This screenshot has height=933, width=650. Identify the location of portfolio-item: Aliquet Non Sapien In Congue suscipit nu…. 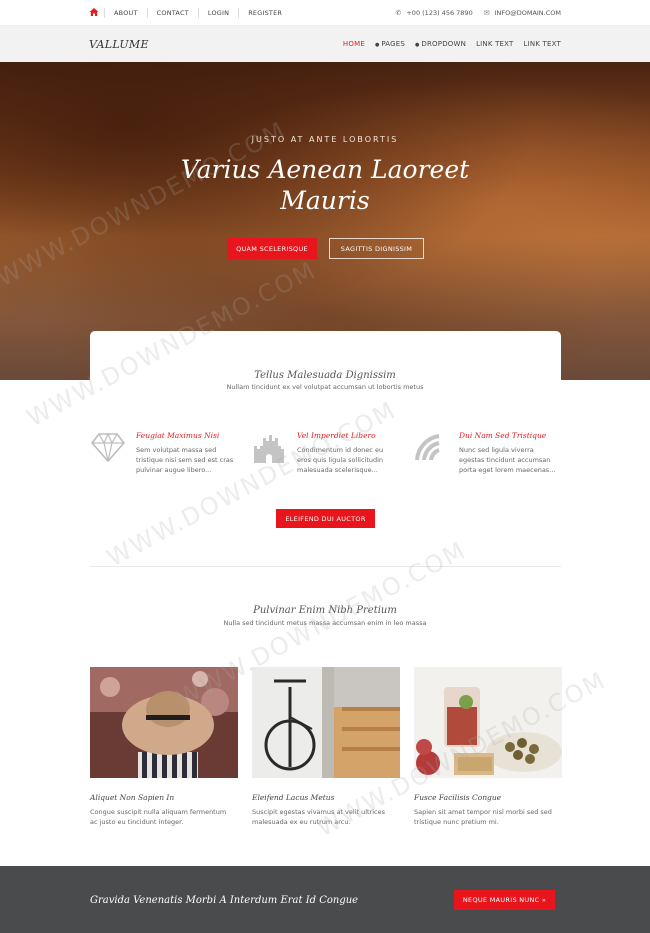
(164, 746).